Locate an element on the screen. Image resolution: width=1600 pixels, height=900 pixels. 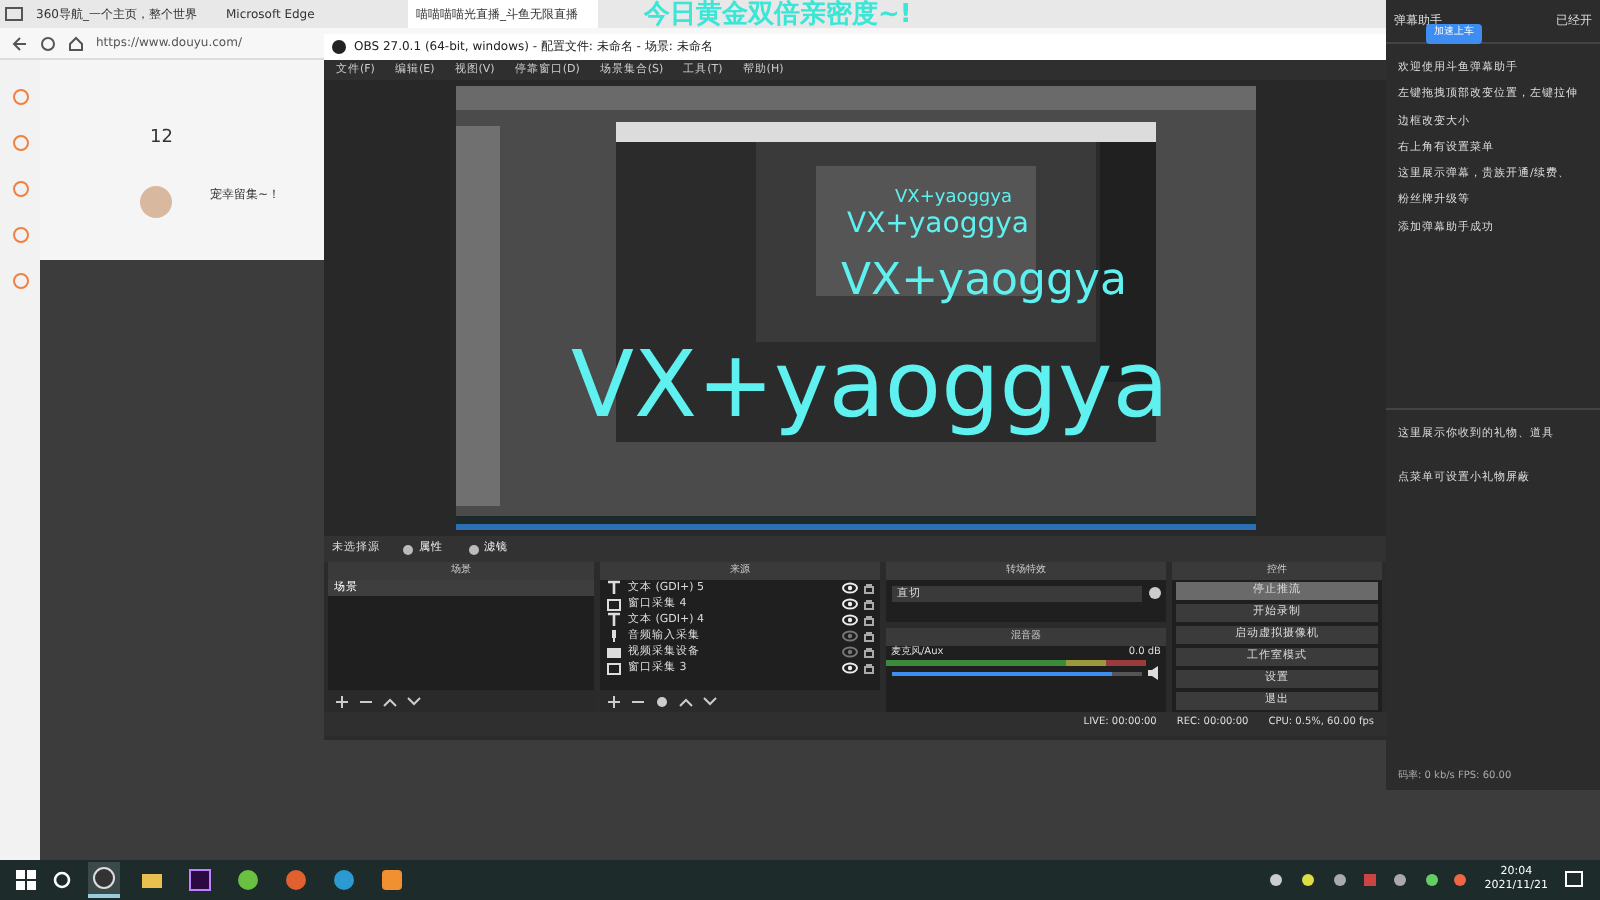
overlay-text: 今日黄金双倍亲密度~! is located at coordinates (778, 16).